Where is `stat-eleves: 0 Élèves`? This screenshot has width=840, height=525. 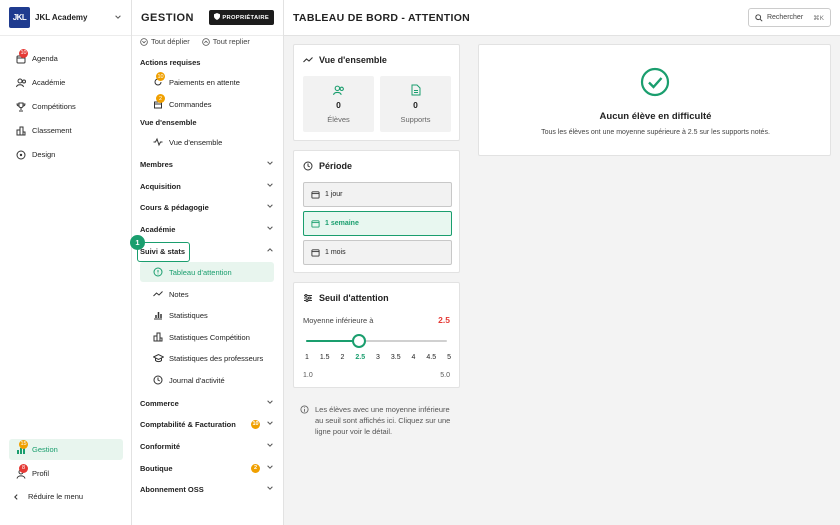
stat-eleves: 0 Élèves is located at coordinates (338, 104).